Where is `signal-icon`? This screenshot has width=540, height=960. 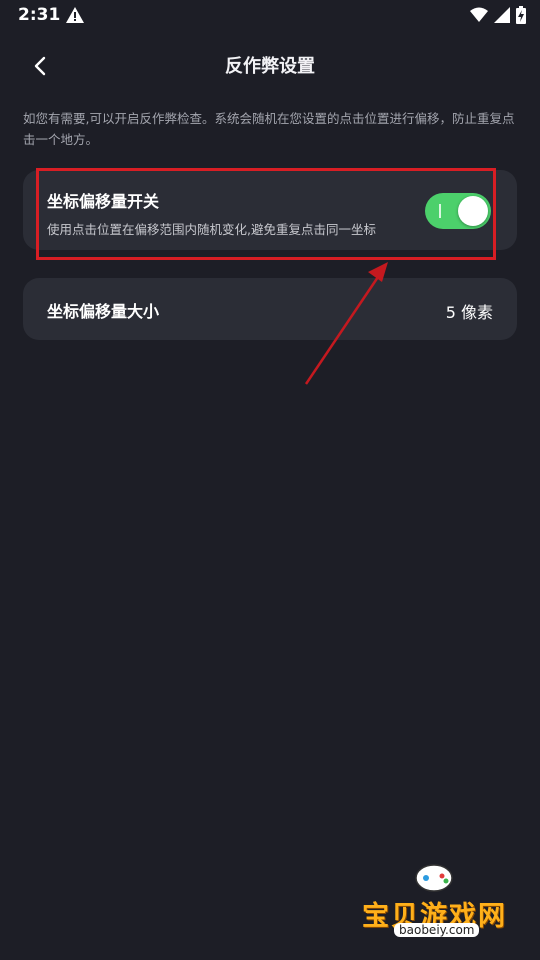
signal-icon is located at coordinates (502, 15).